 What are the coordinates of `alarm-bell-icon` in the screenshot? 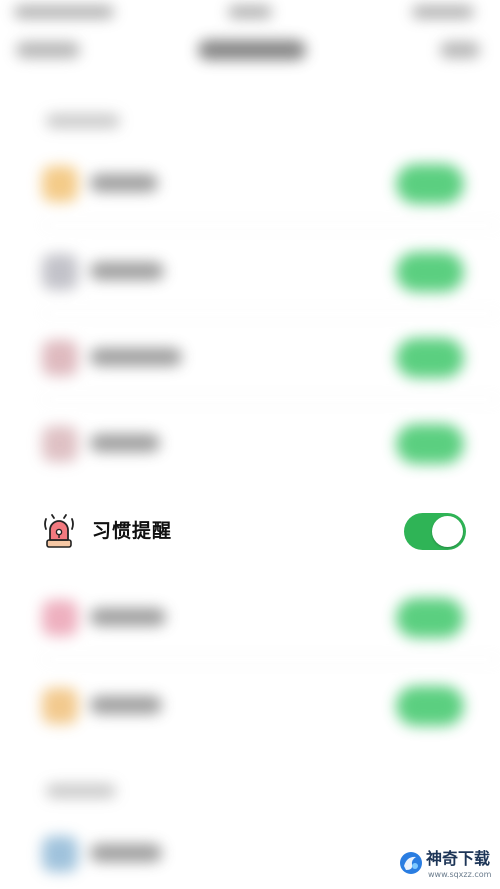 It's located at (59, 531).